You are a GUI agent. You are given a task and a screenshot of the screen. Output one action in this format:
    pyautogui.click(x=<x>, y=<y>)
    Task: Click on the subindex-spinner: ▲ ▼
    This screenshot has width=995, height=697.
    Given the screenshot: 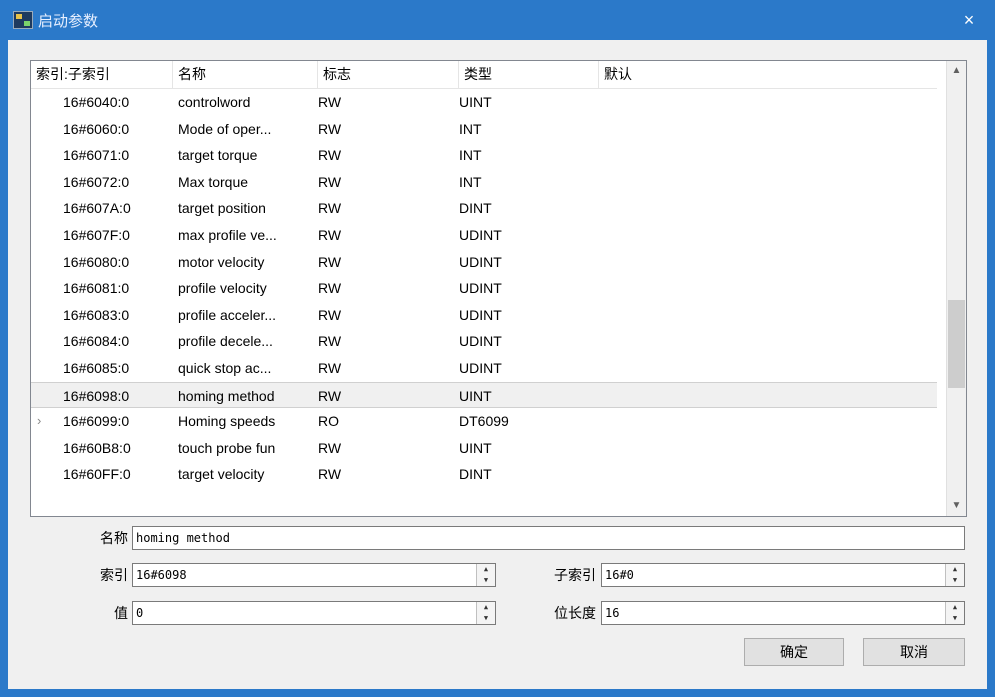 What is the action you would take?
    pyautogui.click(x=954, y=575)
    